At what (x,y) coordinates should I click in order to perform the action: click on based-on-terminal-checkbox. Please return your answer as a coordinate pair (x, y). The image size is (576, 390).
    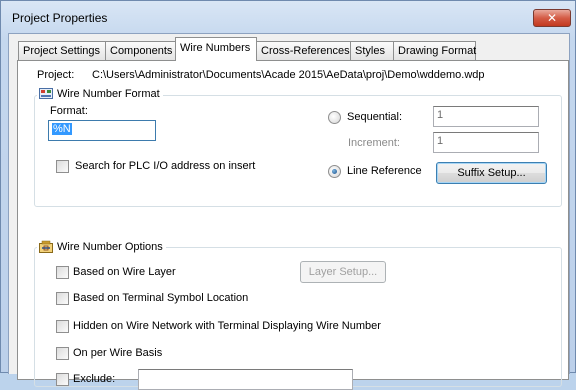
    Looking at the image, I should click on (62, 298).